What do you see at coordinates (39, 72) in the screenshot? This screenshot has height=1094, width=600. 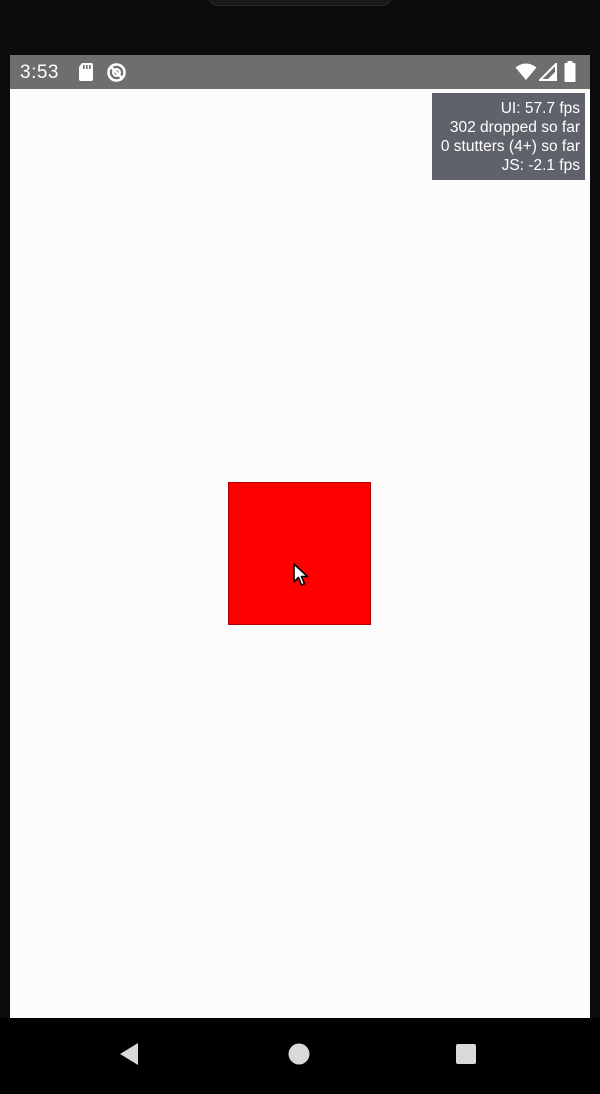 I see `status-time: 3:53` at bounding box center [39, 72].